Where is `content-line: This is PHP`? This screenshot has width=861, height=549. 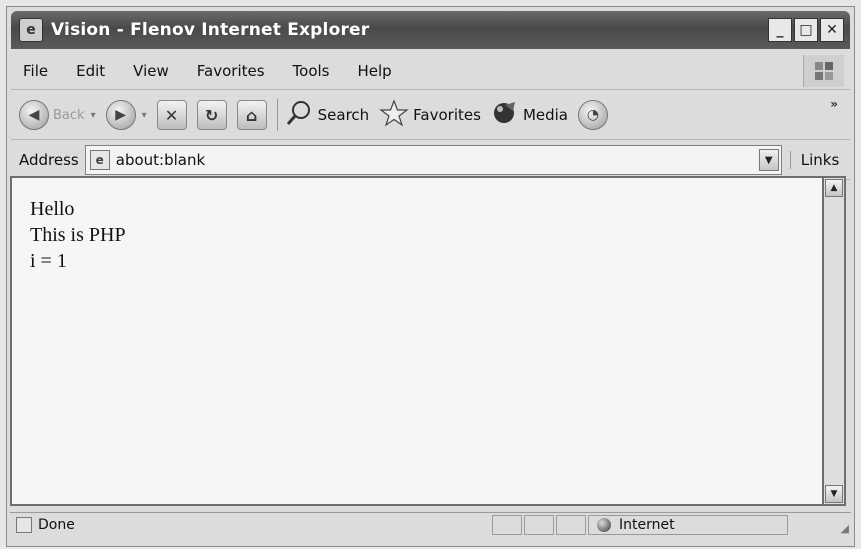 content-line: This is PHP is located at coordinates (78, 235).